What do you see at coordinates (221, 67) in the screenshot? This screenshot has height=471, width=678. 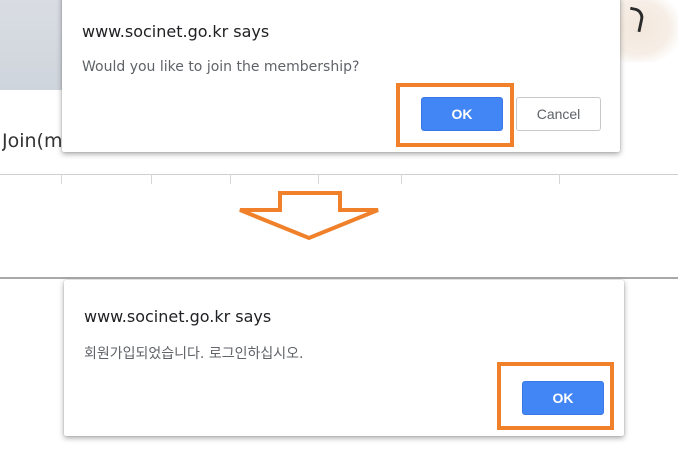 I see `dialog-message: Would you like to join the membership?` at bounding box center [221, 67].